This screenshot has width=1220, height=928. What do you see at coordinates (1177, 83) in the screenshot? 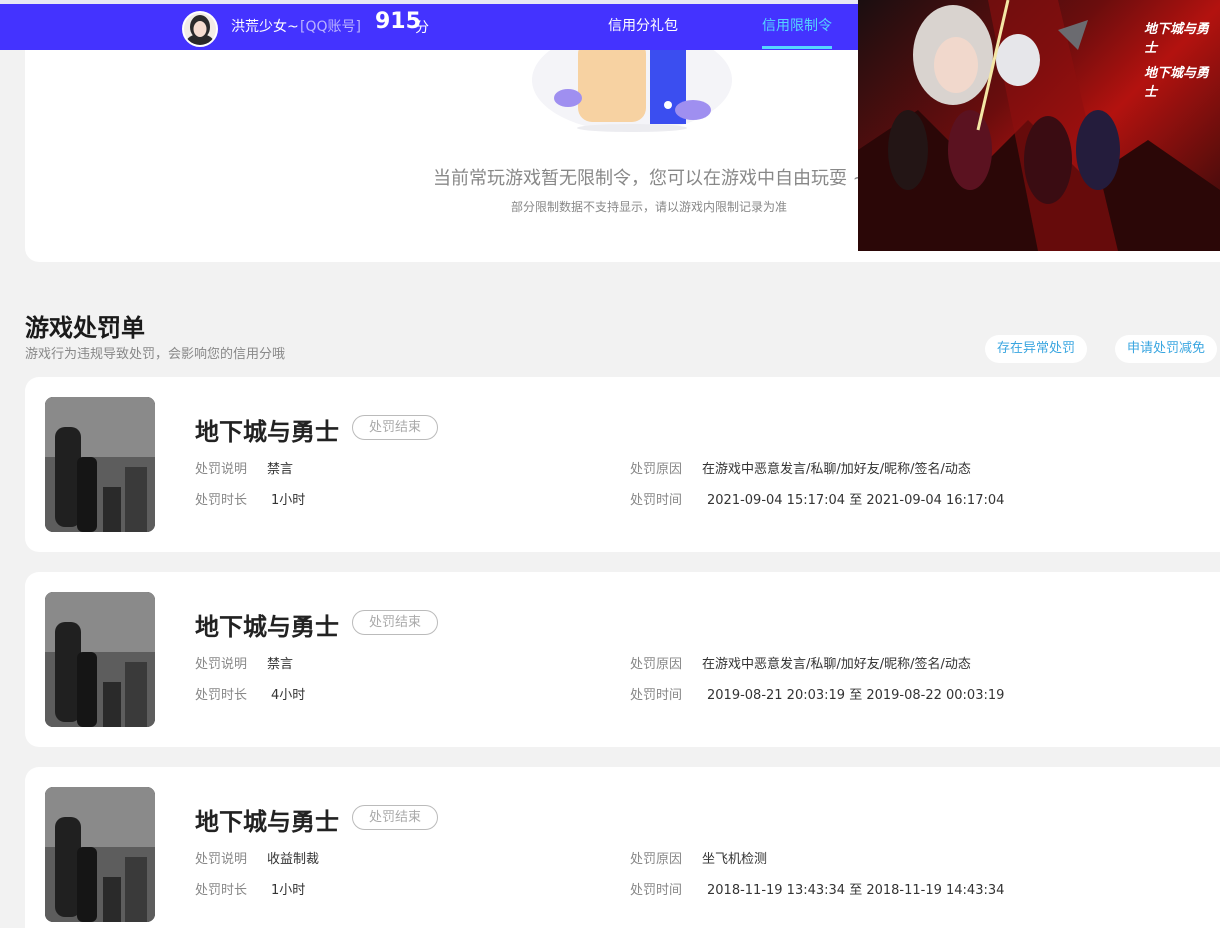
I see `banner-logo-bottom: 地下城与勇士` at bounding box center [1177, 83].